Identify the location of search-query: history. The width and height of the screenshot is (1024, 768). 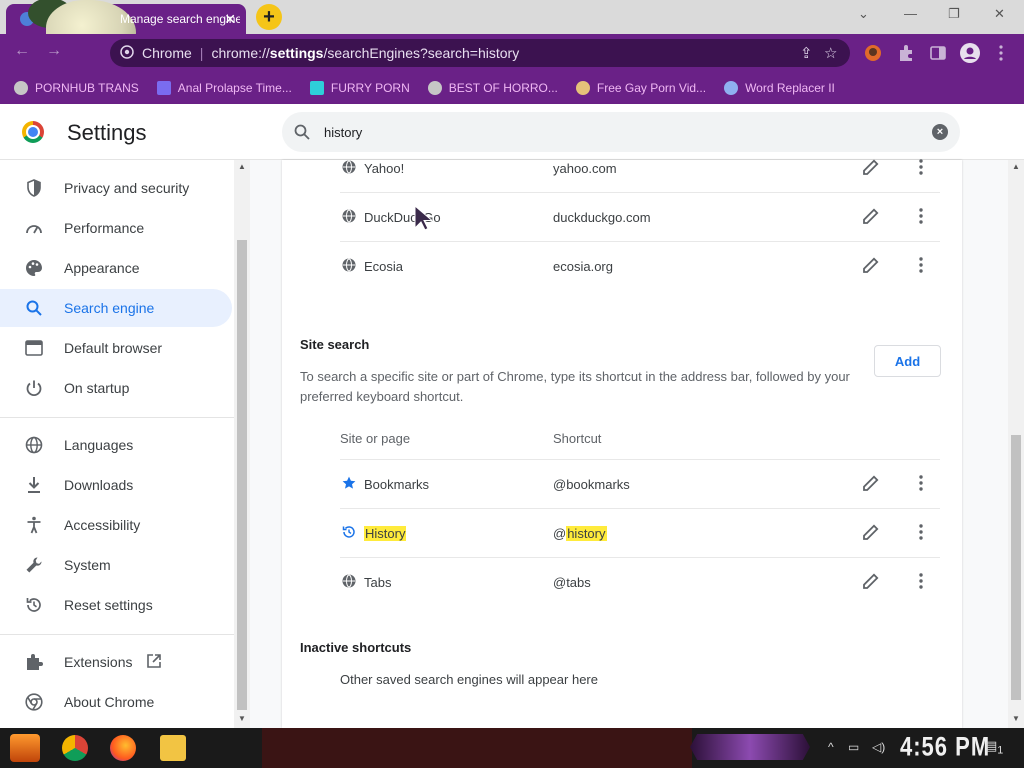
(343, 132).